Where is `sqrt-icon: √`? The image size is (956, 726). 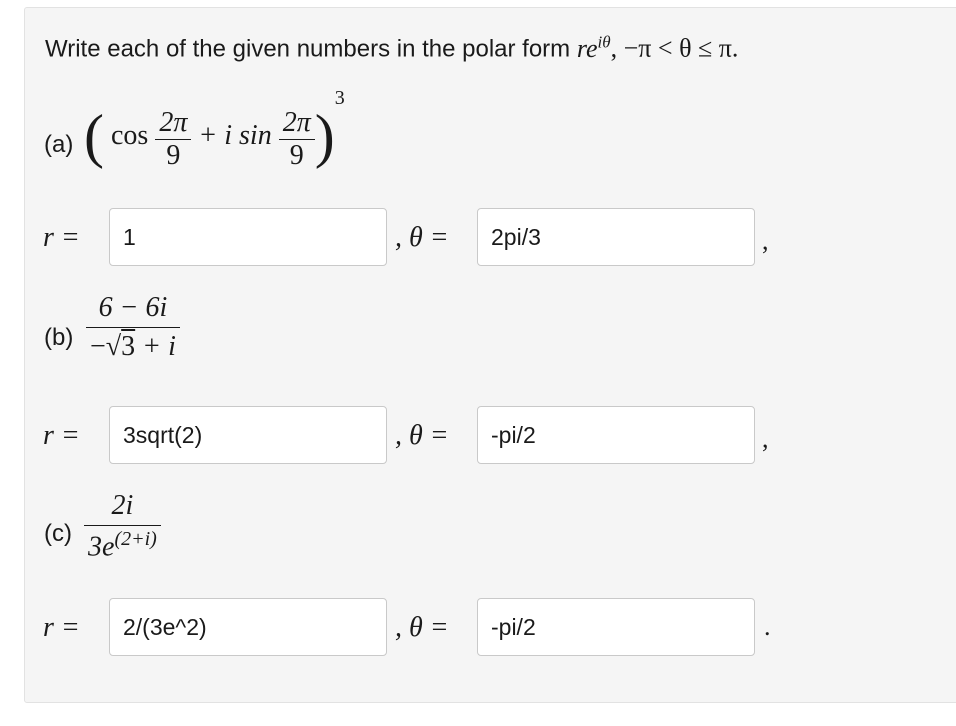 sqrt-icon: √ is located at coordinates (113, 346).